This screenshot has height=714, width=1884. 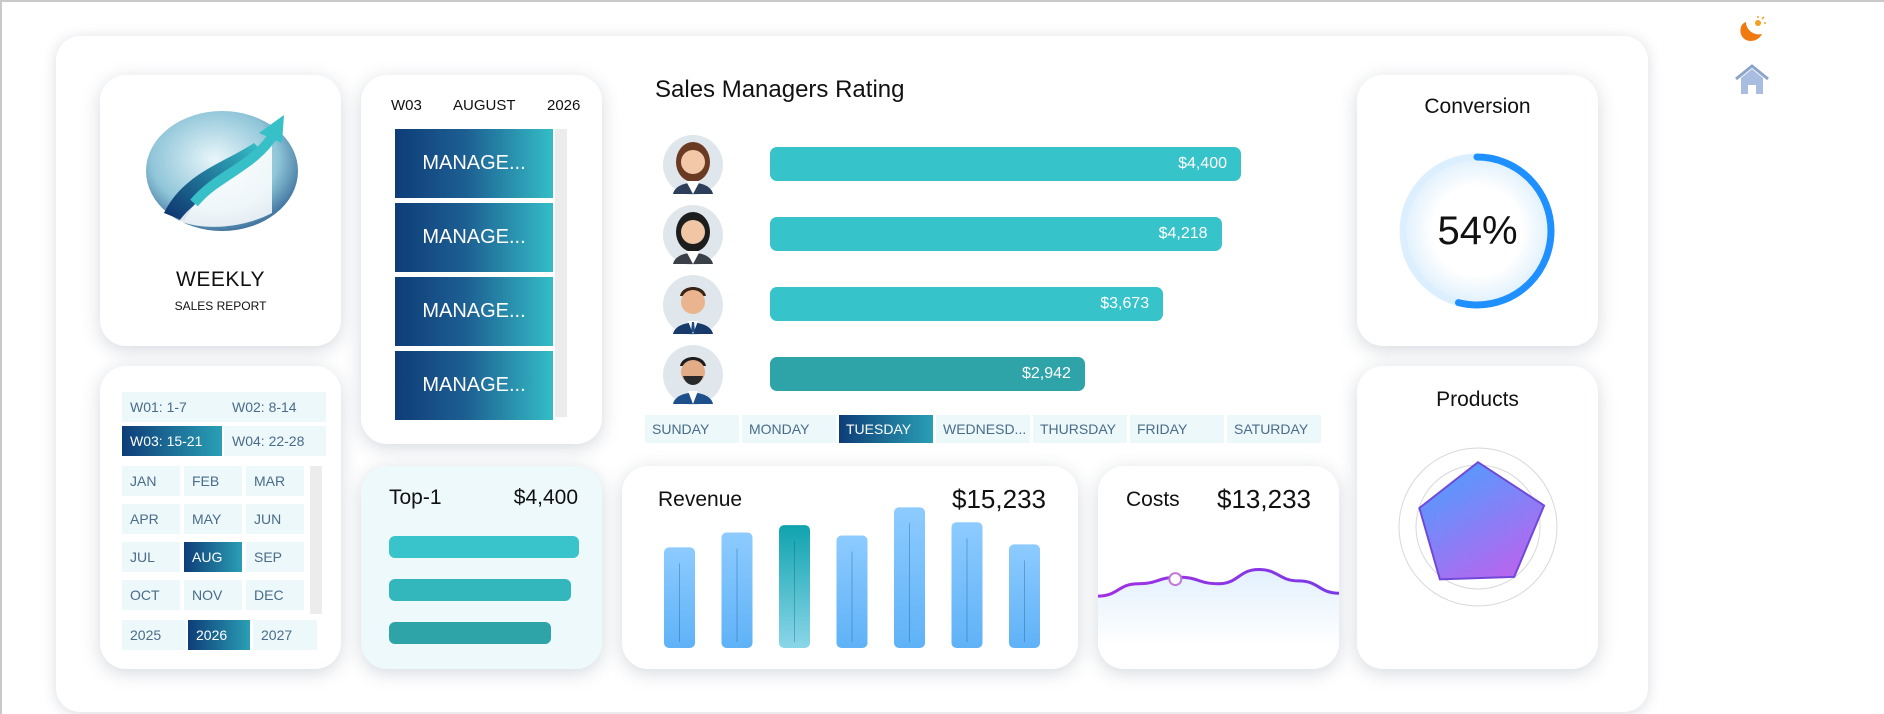 I want to click on costs-value: $13,233, so click(x=1264, y=499).